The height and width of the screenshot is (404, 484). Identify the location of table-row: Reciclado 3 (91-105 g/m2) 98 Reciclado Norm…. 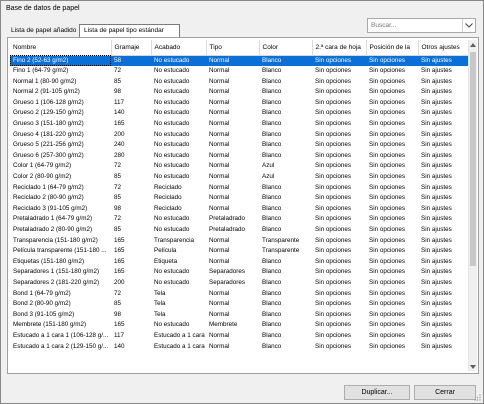
(239, 209).